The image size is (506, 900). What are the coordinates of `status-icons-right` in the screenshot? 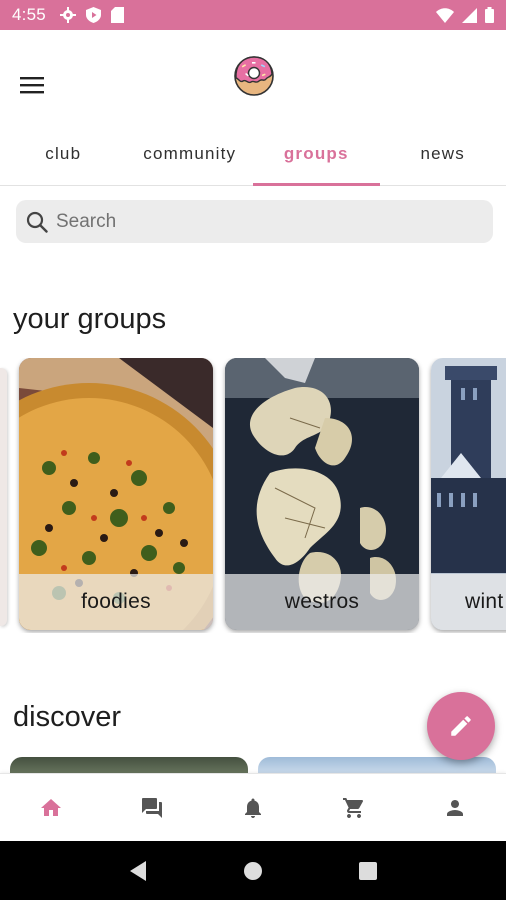 It's located at (465, 15).